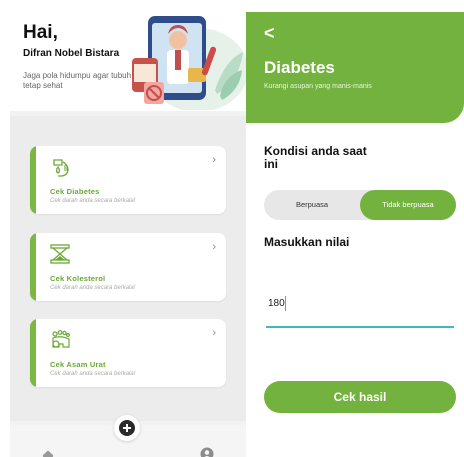  What do you see at coordinates (61, 339) in the screenshot?
I see `foot-icon` at bounding box center [61, 339].